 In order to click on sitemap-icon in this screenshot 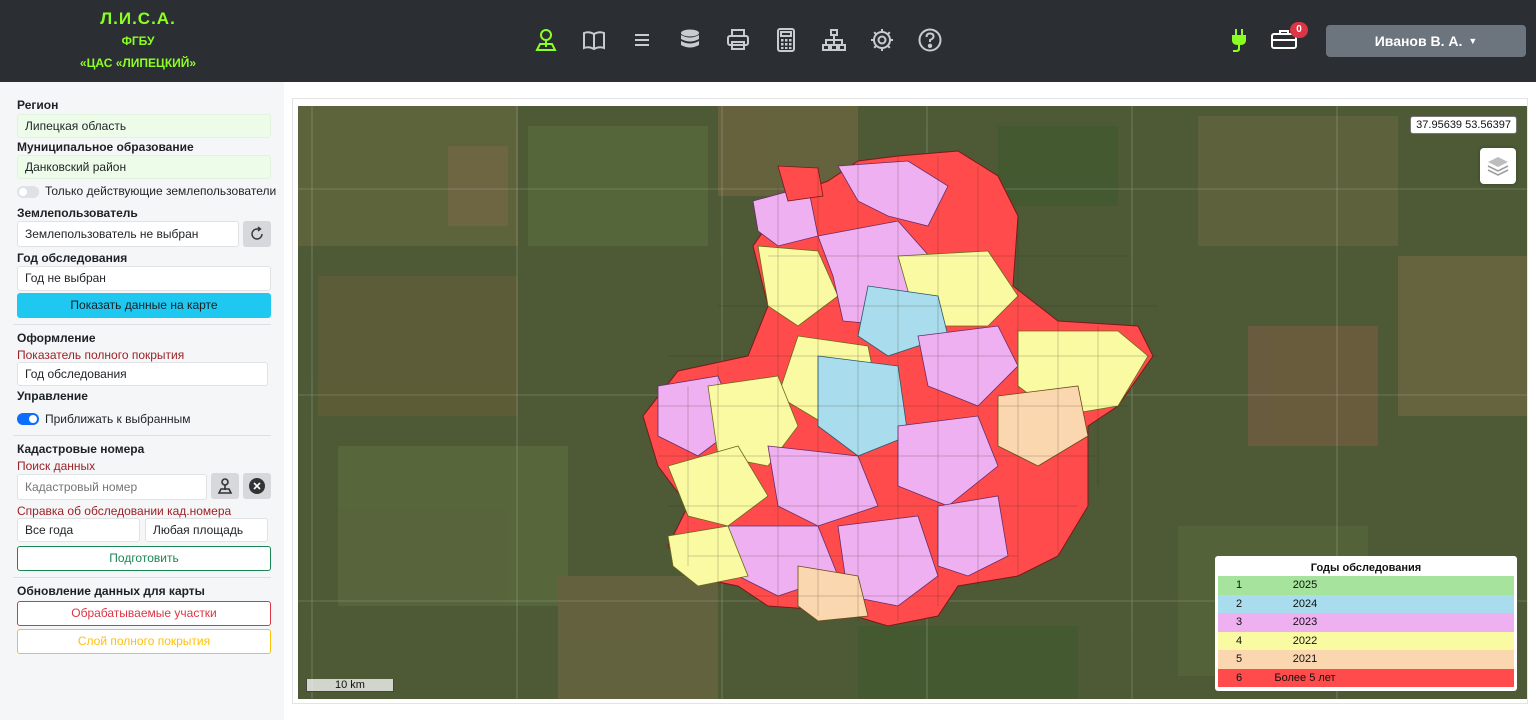, I will do `click(834, 40)`.